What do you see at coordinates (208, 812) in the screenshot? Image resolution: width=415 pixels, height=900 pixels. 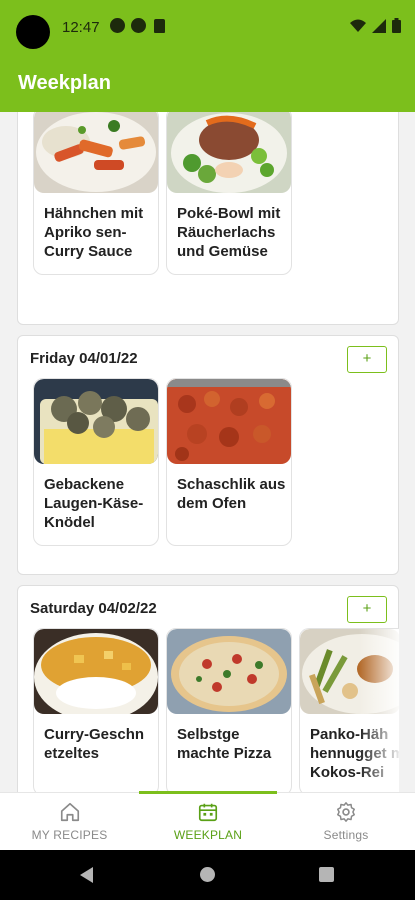 I see `calendar-icon` at bounding box center [208, 812].